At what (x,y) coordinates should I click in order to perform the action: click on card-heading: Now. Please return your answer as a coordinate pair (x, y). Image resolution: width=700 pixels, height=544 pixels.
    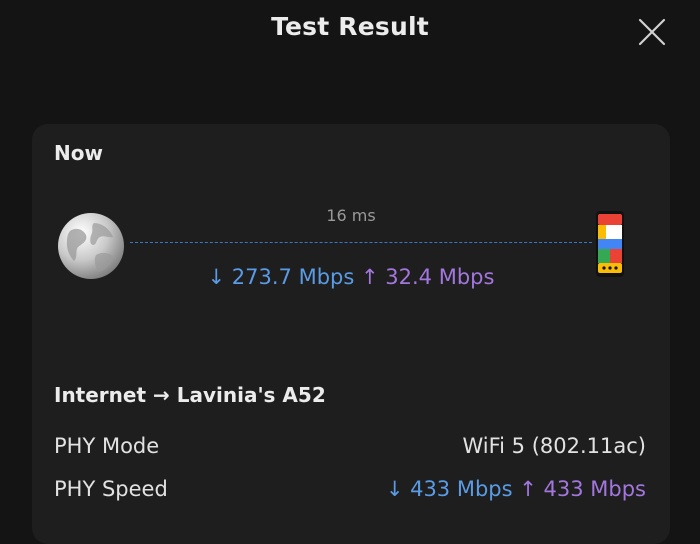
    Looking at the image, I should click on (78, 153).